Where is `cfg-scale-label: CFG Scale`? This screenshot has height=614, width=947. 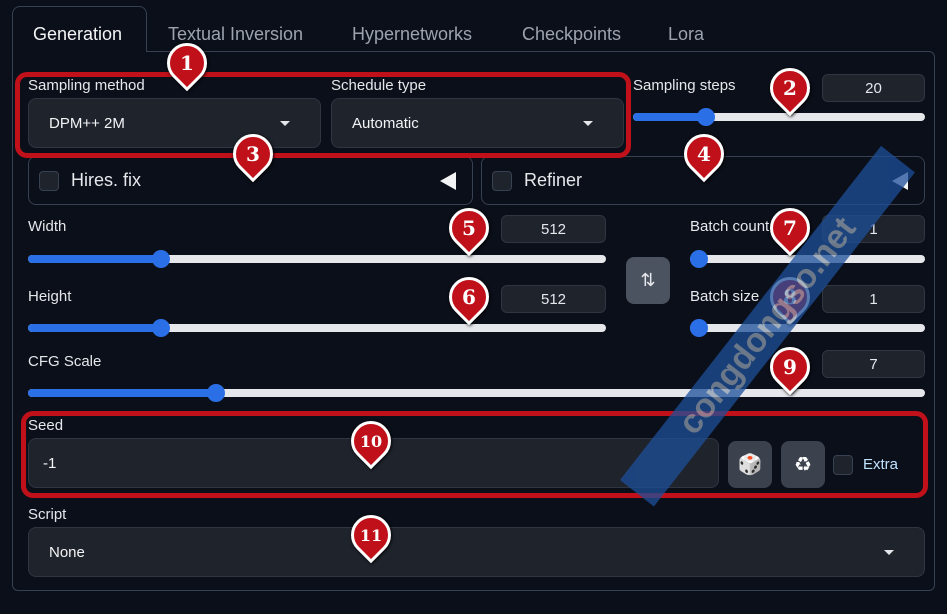
cfg-scale-label: CFG Scale is located at coordinates (65, 361).